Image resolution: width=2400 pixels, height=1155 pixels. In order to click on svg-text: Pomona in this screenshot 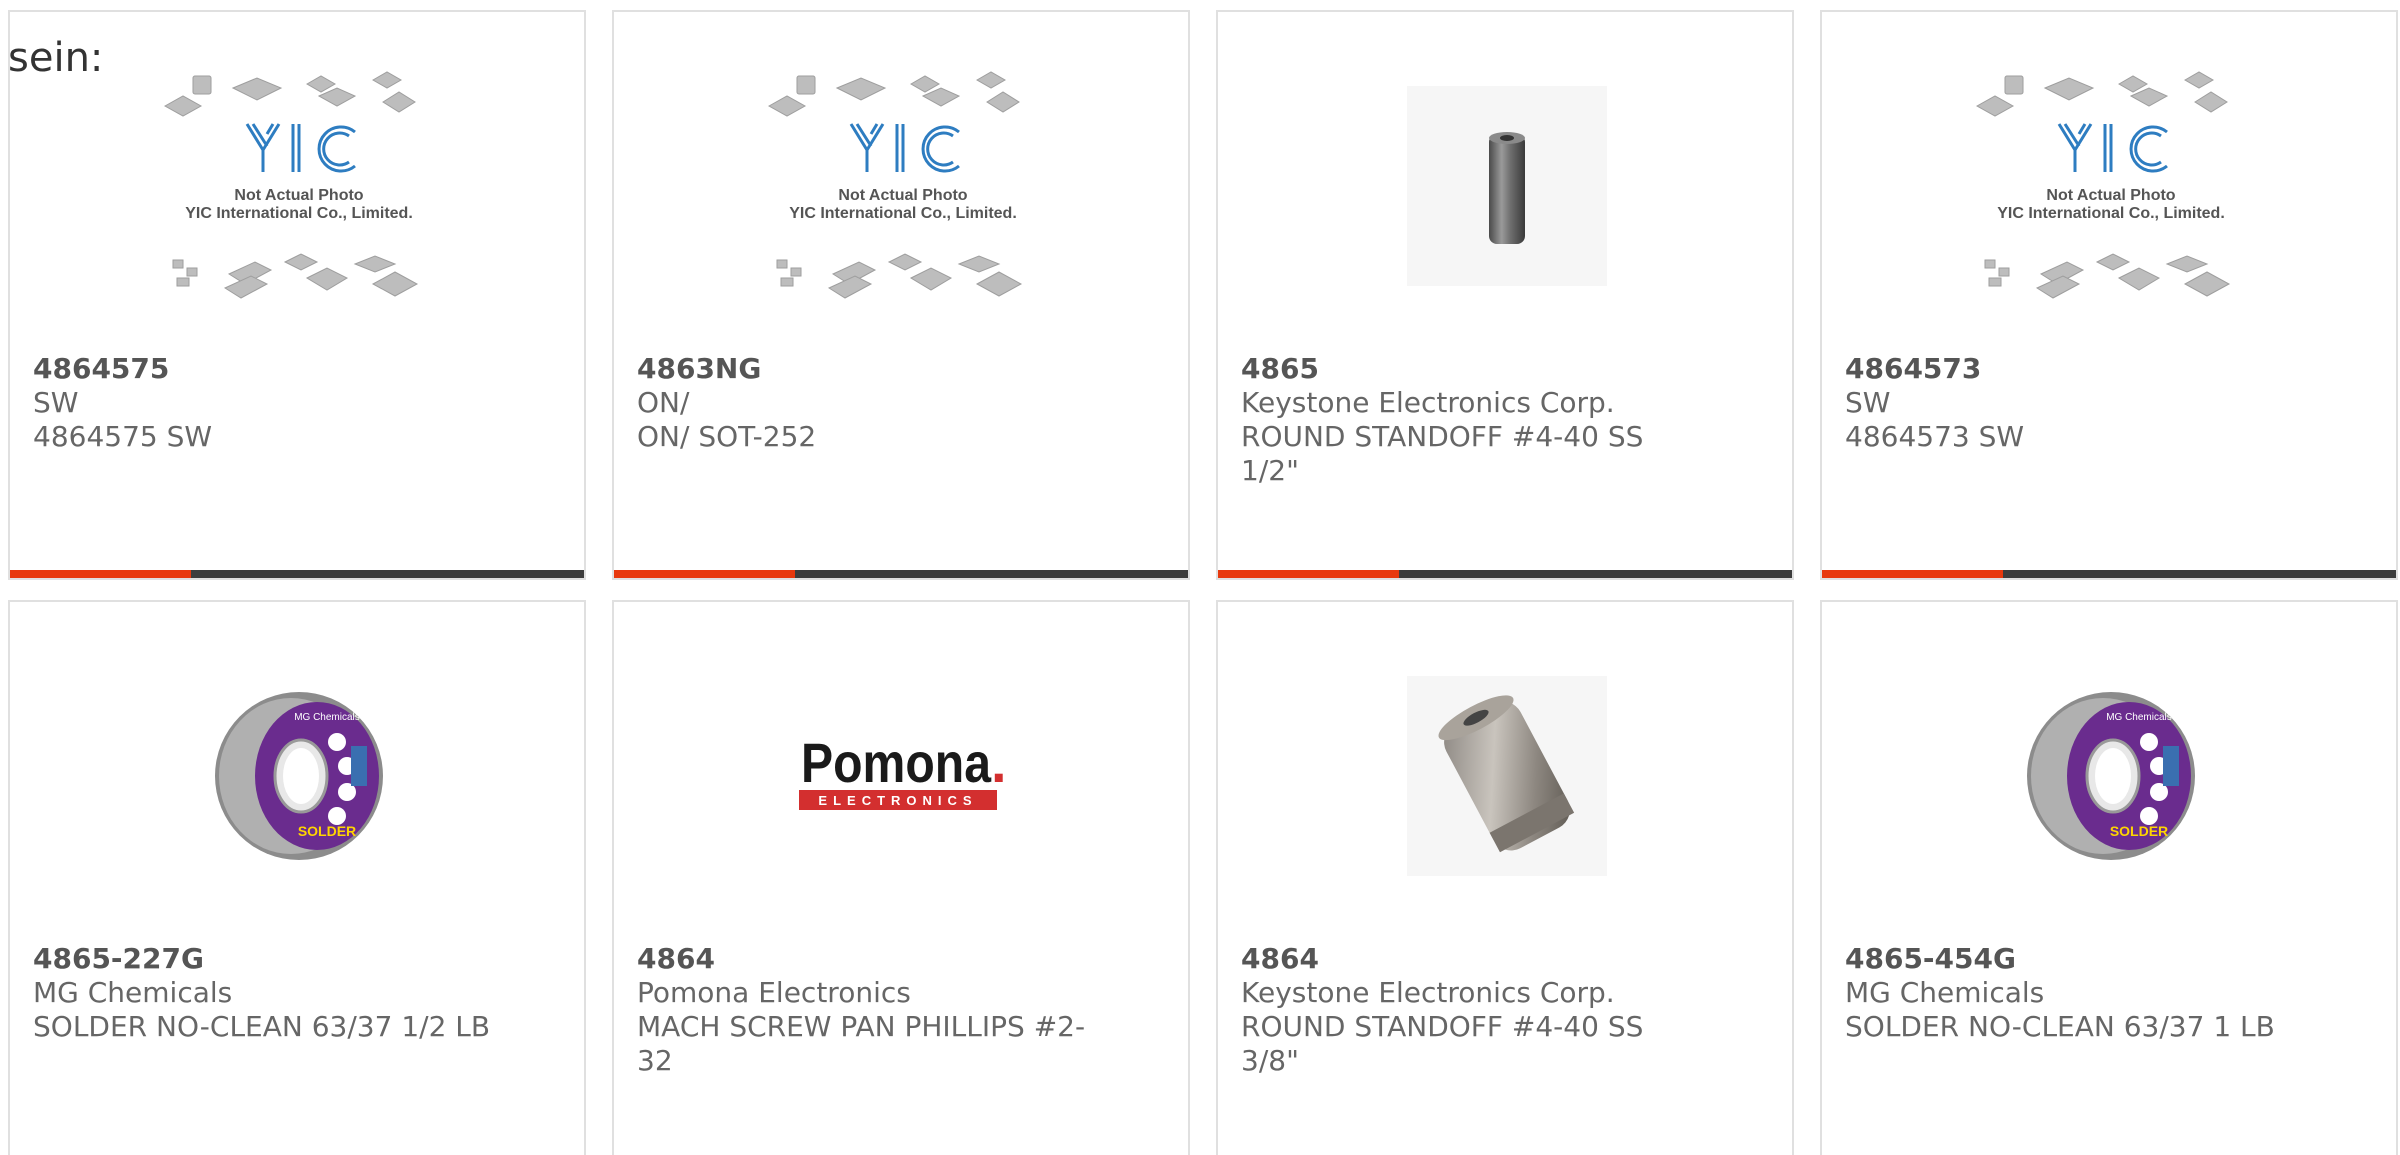, I will do `click(896, 762)`.